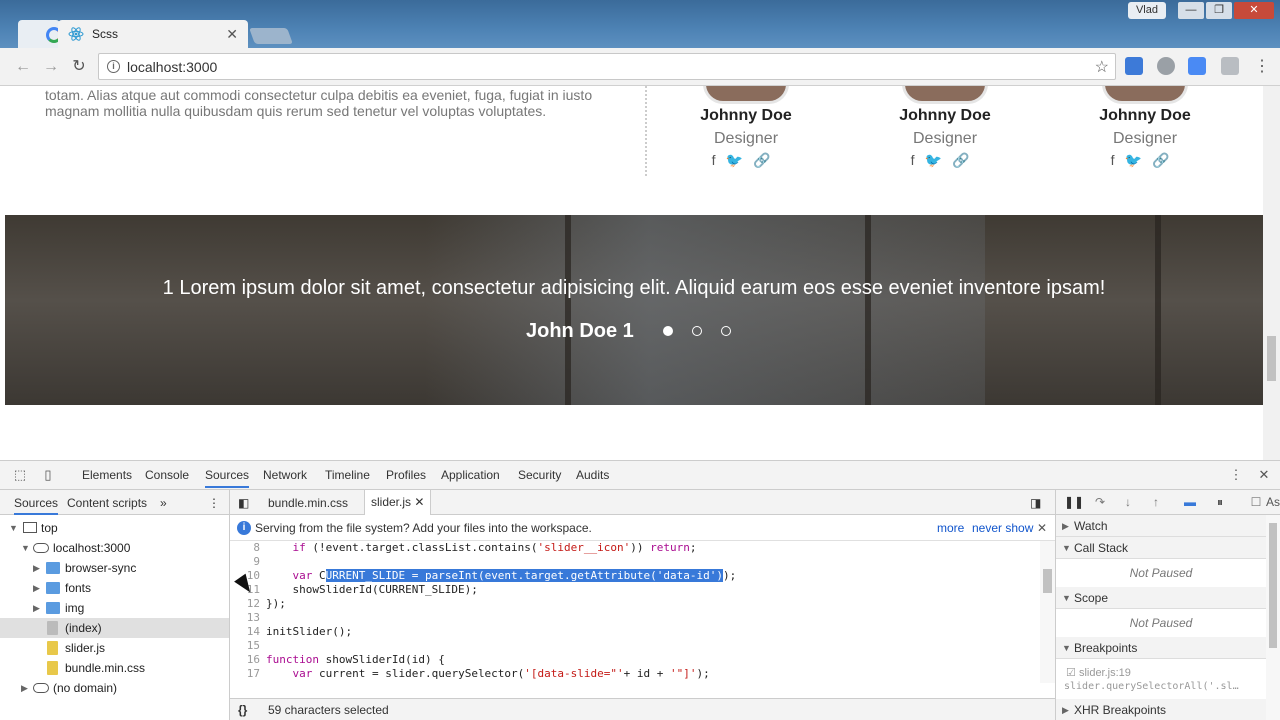  What do you see at coordinates (79, 67) in the screenshot?
I see `reload-icon: ↻` at bounding box center [79, 67].